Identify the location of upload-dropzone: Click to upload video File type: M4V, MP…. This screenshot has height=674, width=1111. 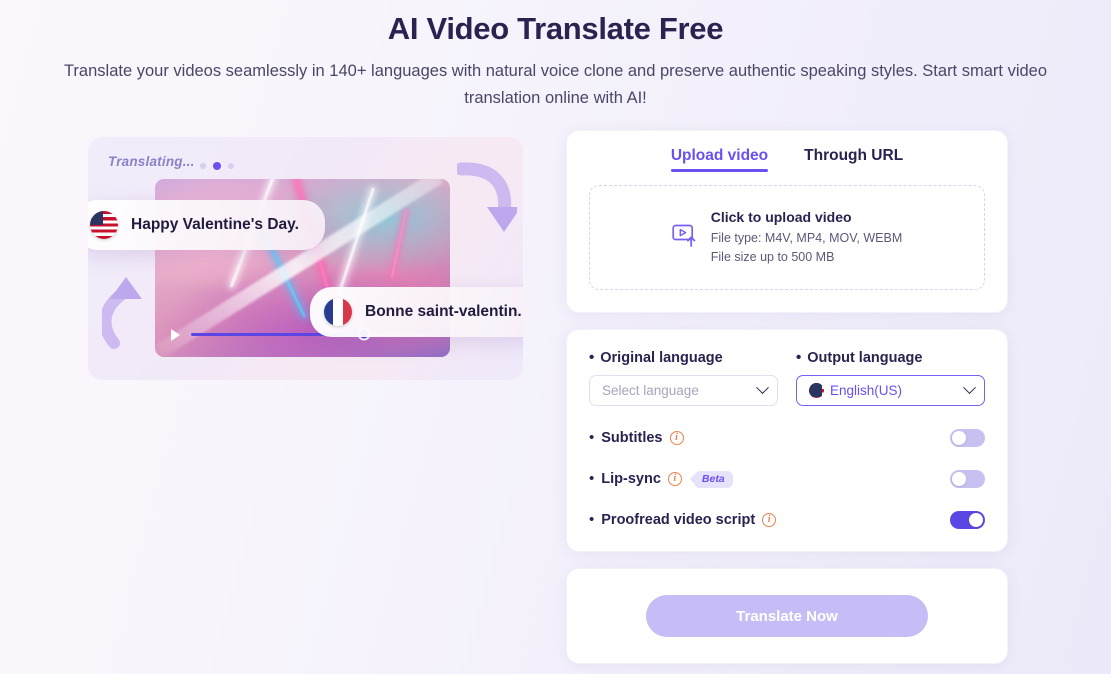
(787, 237).